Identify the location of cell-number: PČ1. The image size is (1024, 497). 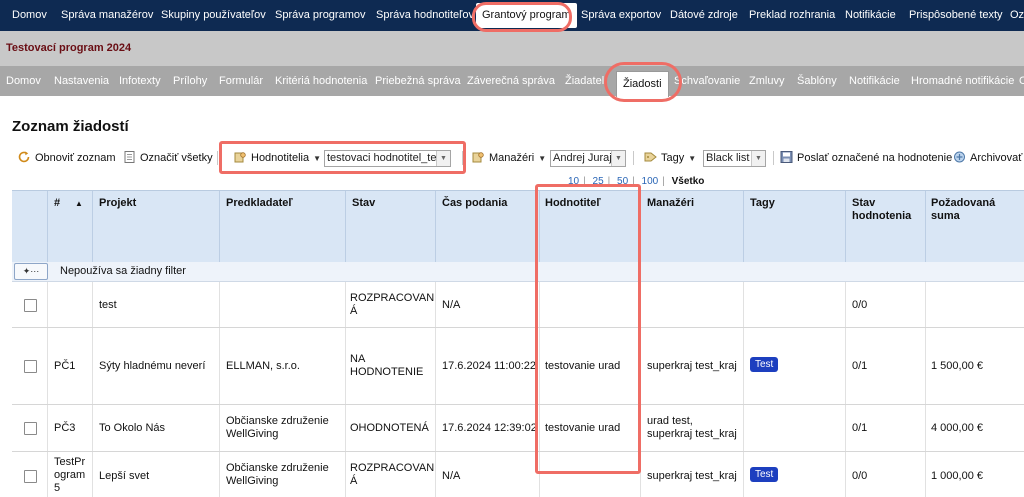
(65, 366).